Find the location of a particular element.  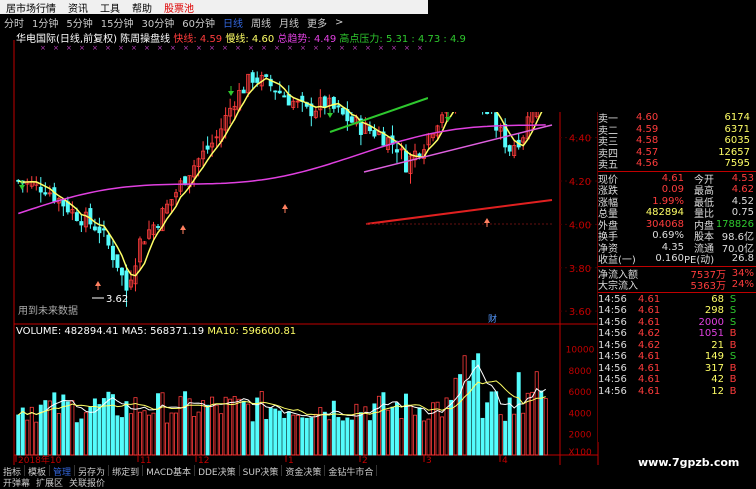

tick-price: 4.61 is located at coordinates (649, 368).